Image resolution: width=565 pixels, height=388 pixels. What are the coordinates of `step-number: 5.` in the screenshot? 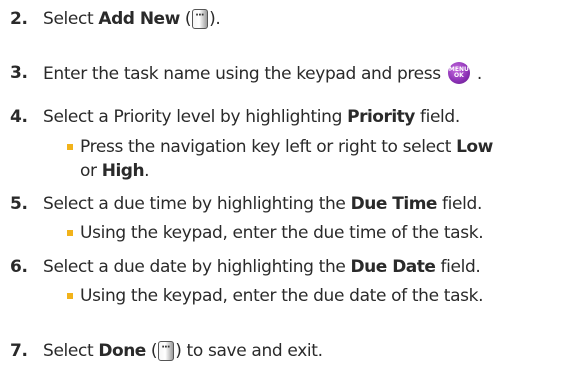 It's located at (19, 204).